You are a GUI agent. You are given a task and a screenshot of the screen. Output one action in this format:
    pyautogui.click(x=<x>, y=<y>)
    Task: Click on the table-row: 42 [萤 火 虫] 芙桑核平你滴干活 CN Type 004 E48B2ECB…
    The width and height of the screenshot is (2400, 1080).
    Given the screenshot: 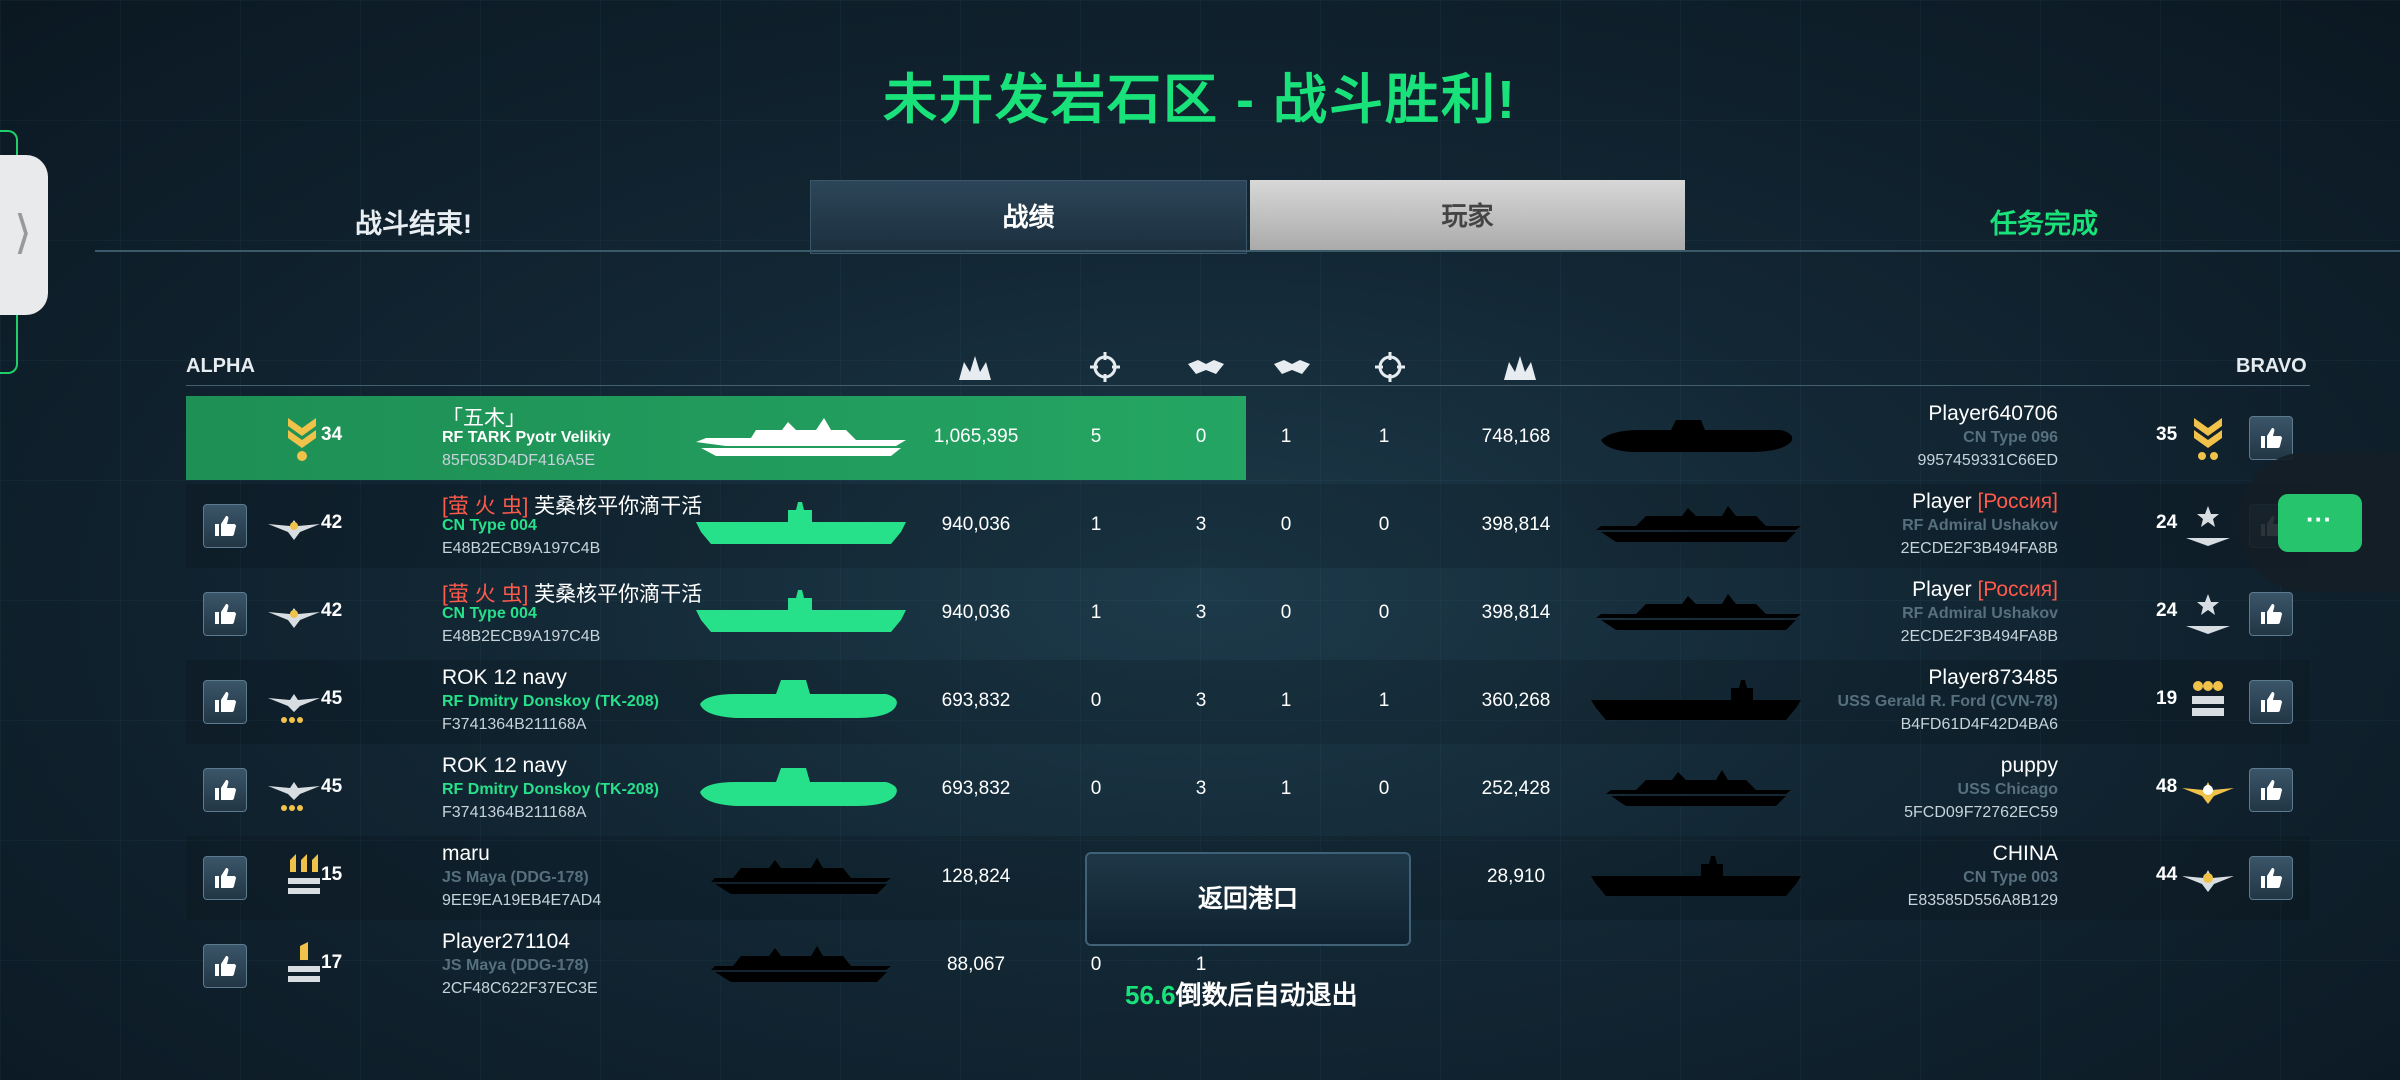 What is the action you would take?
    pyautogui.click(x=1248, y=614)
    